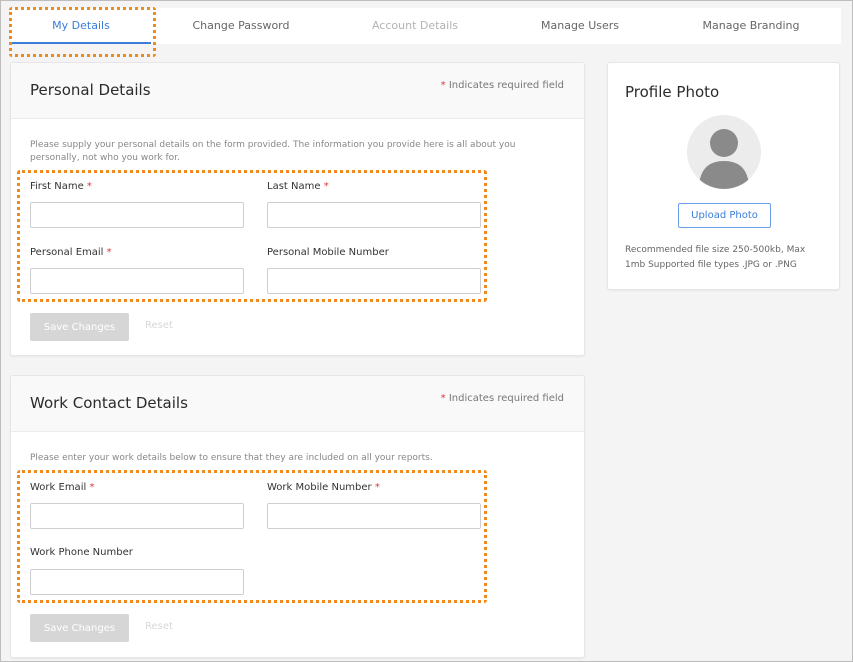 The height and width of the screenshot is (662, 853). What do you see at coordinates (294, 186) in the screenshot?
I see `label-text: Last Name` at bounding box center [294, 186].